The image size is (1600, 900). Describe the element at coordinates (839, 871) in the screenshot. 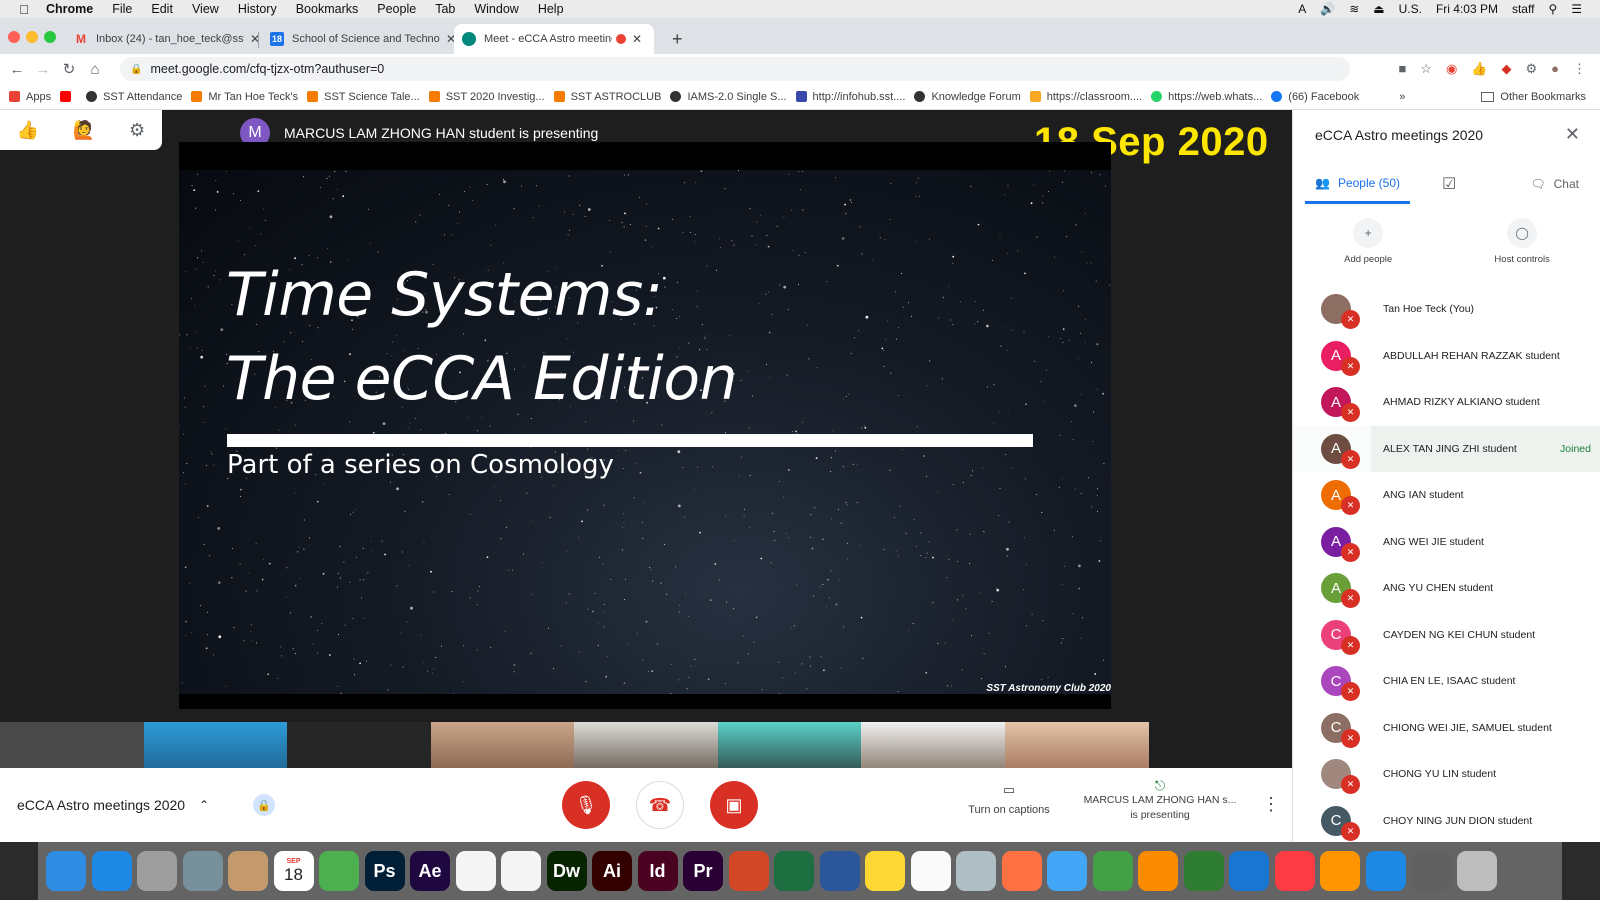

I see `word-app-icon` at that location.